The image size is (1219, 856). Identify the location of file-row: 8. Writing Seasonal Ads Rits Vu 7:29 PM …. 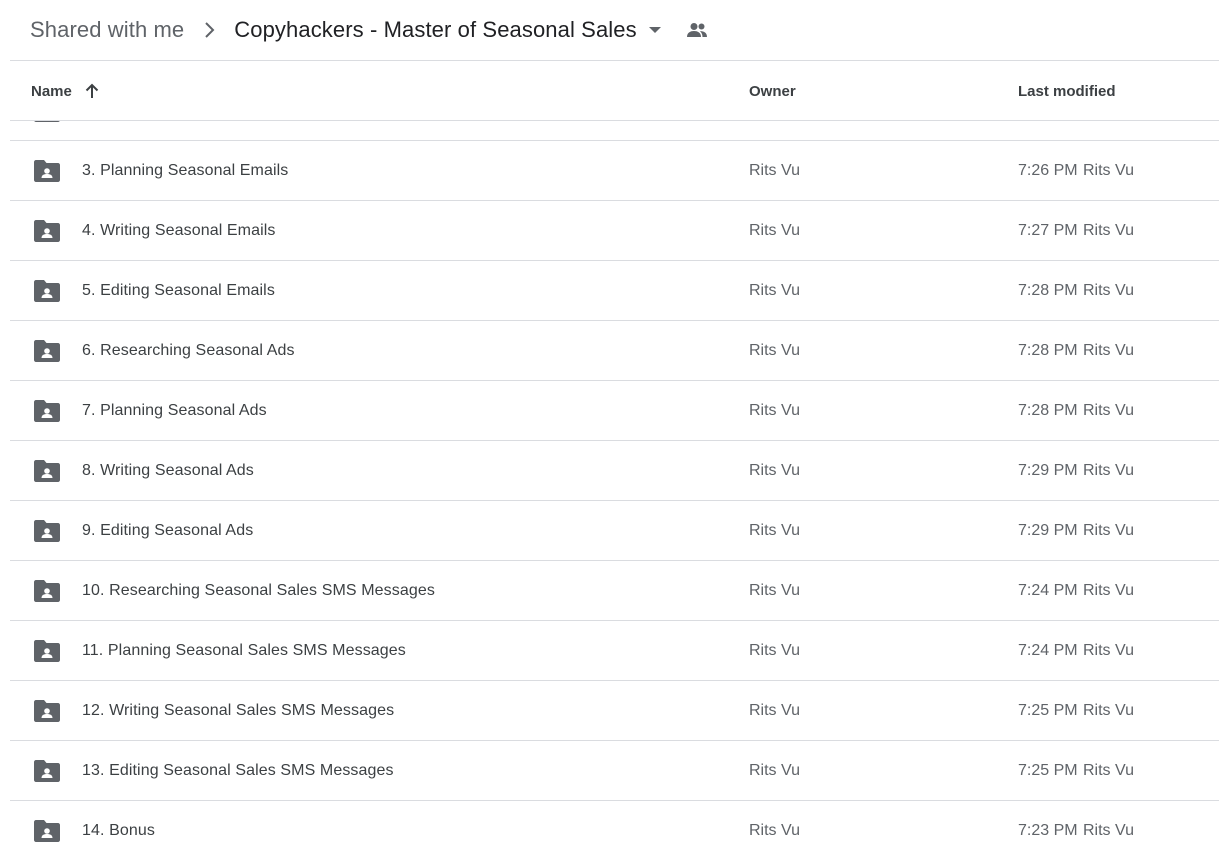
(614, 471).